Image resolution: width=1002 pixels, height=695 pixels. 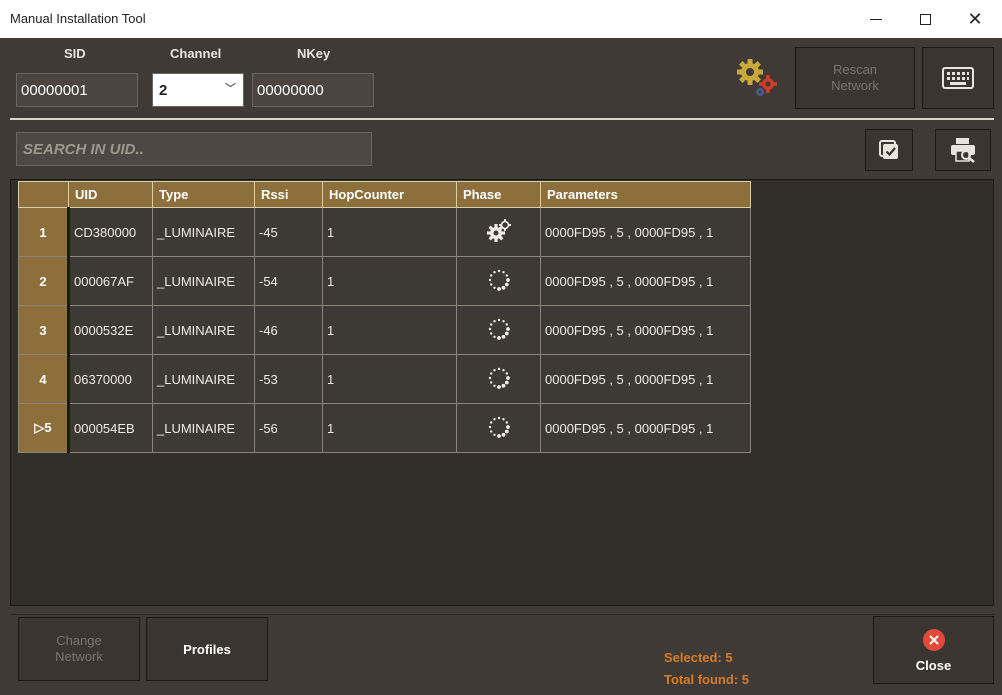 I want to click on checkbox-stack-icon, so click(x=888, y=149).